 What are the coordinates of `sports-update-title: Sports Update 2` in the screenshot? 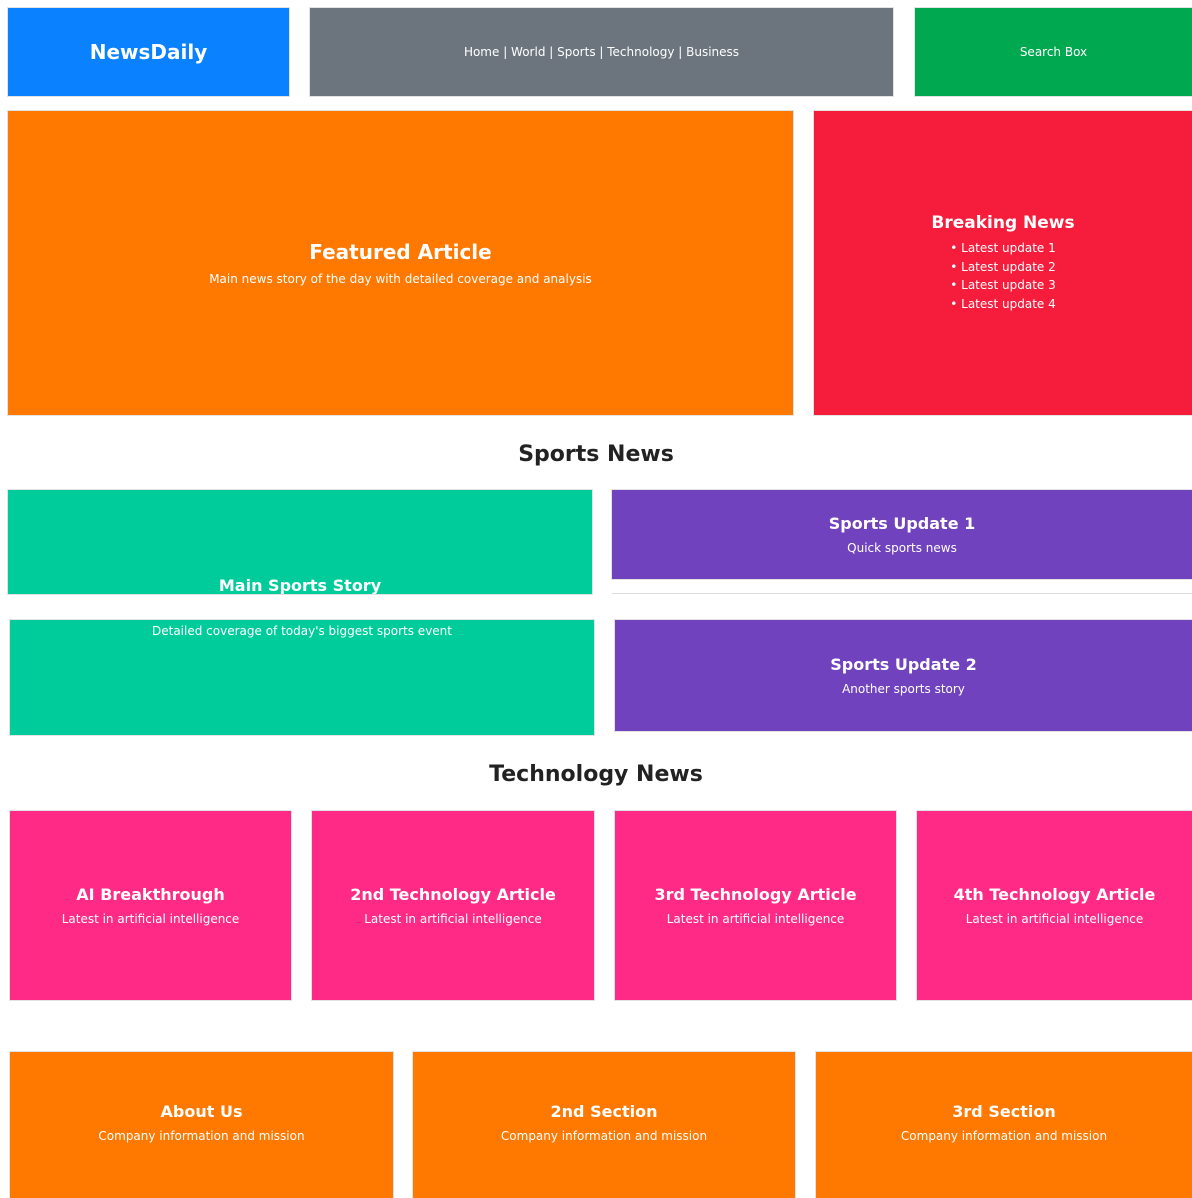 It's located at (903, 664).